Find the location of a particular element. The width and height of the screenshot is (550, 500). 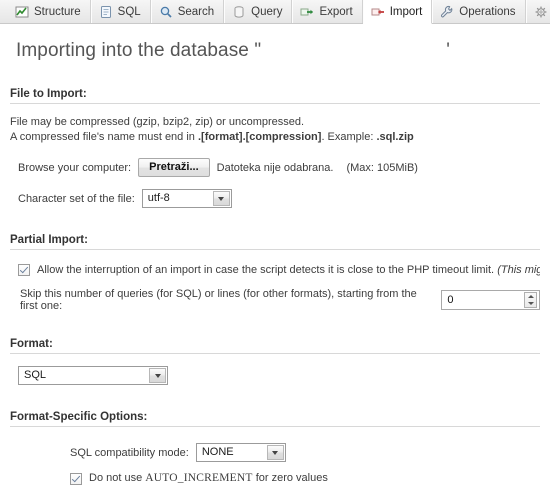

tab-sql: SQL is located at coordinates (120, 11).